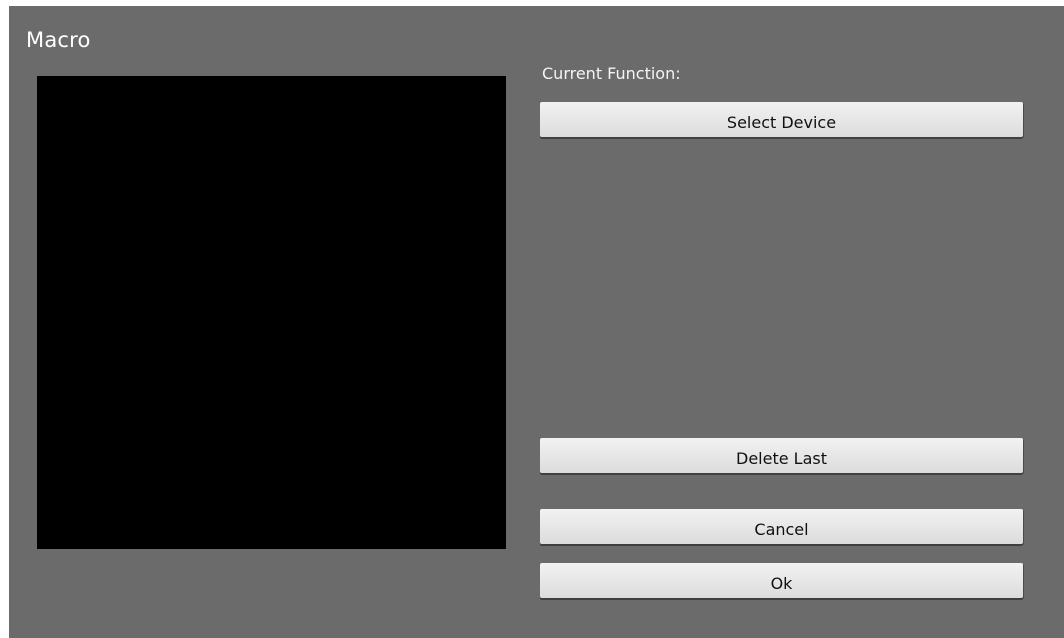 This screenshot has height=638, width=1064. What do you see at coordinates (781, 119) in the screenshot?
I see `select-device-button: Select Device` at bounding box center [781, 119].